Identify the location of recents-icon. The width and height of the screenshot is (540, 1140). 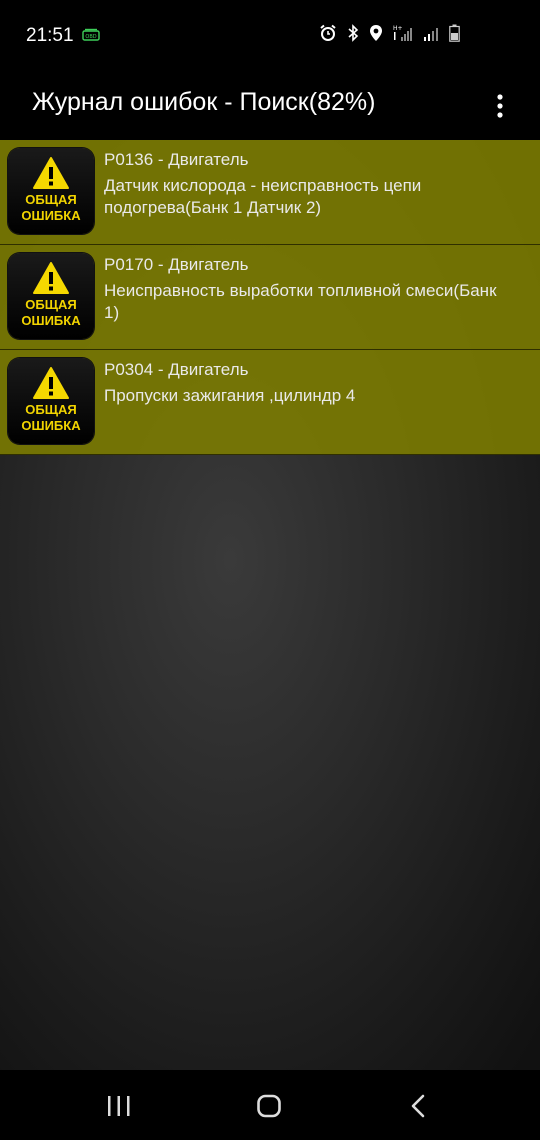
(119, 1106).